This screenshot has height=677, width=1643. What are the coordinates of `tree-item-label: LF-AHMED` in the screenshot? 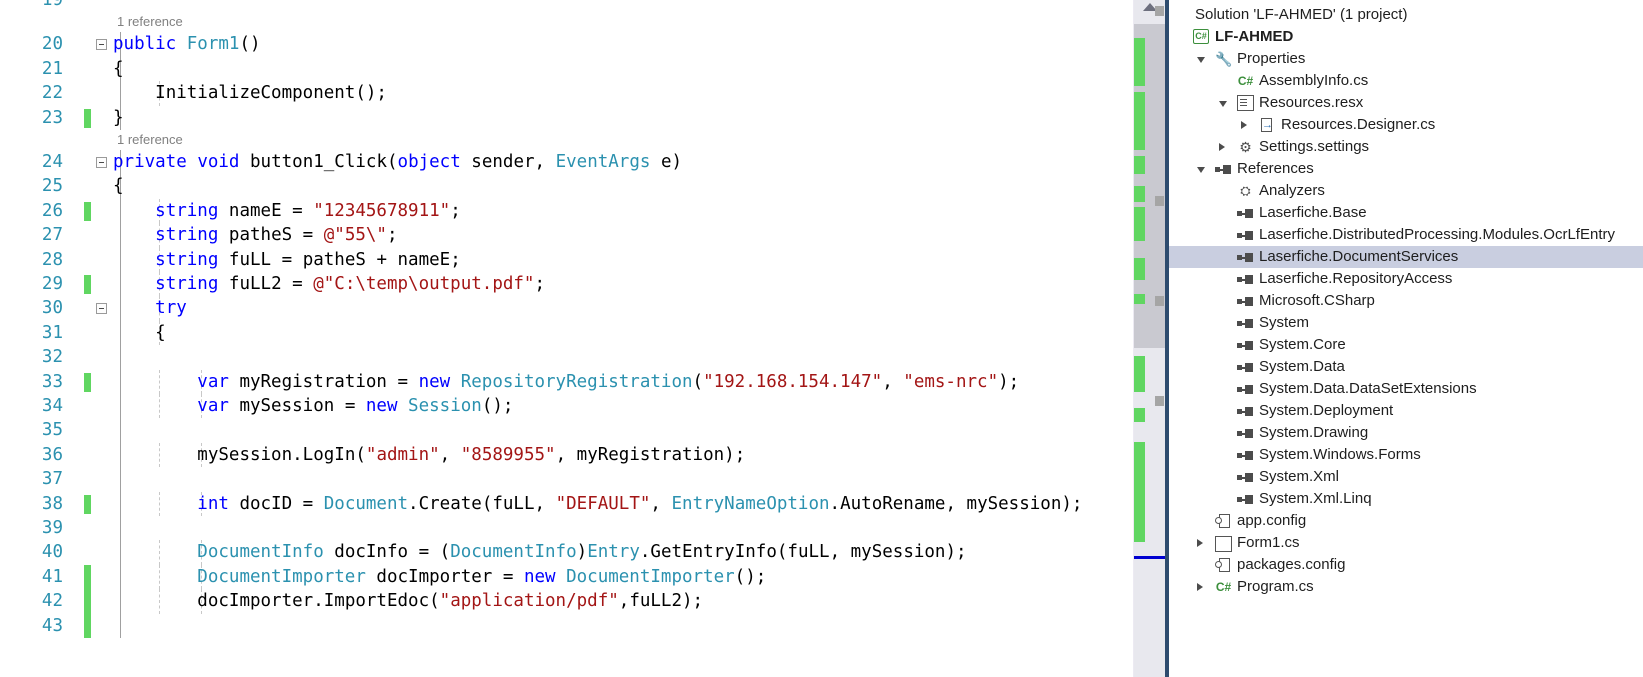 It's located at (1254, 36).